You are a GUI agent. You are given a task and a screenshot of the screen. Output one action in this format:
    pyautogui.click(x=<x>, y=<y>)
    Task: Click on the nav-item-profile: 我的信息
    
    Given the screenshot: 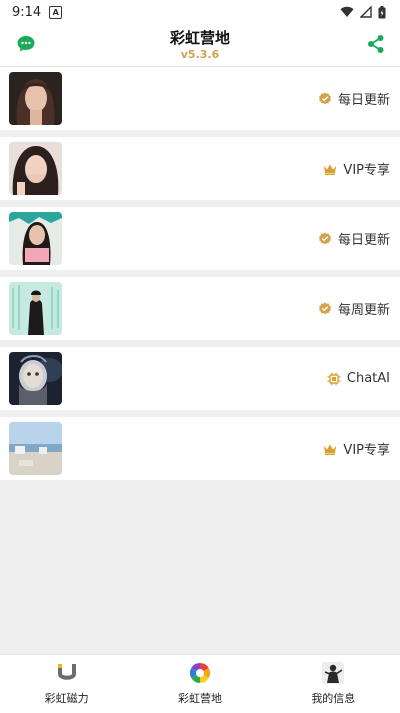 What is the action you would take?
    pyautogui.click(x=333, y=684)
    